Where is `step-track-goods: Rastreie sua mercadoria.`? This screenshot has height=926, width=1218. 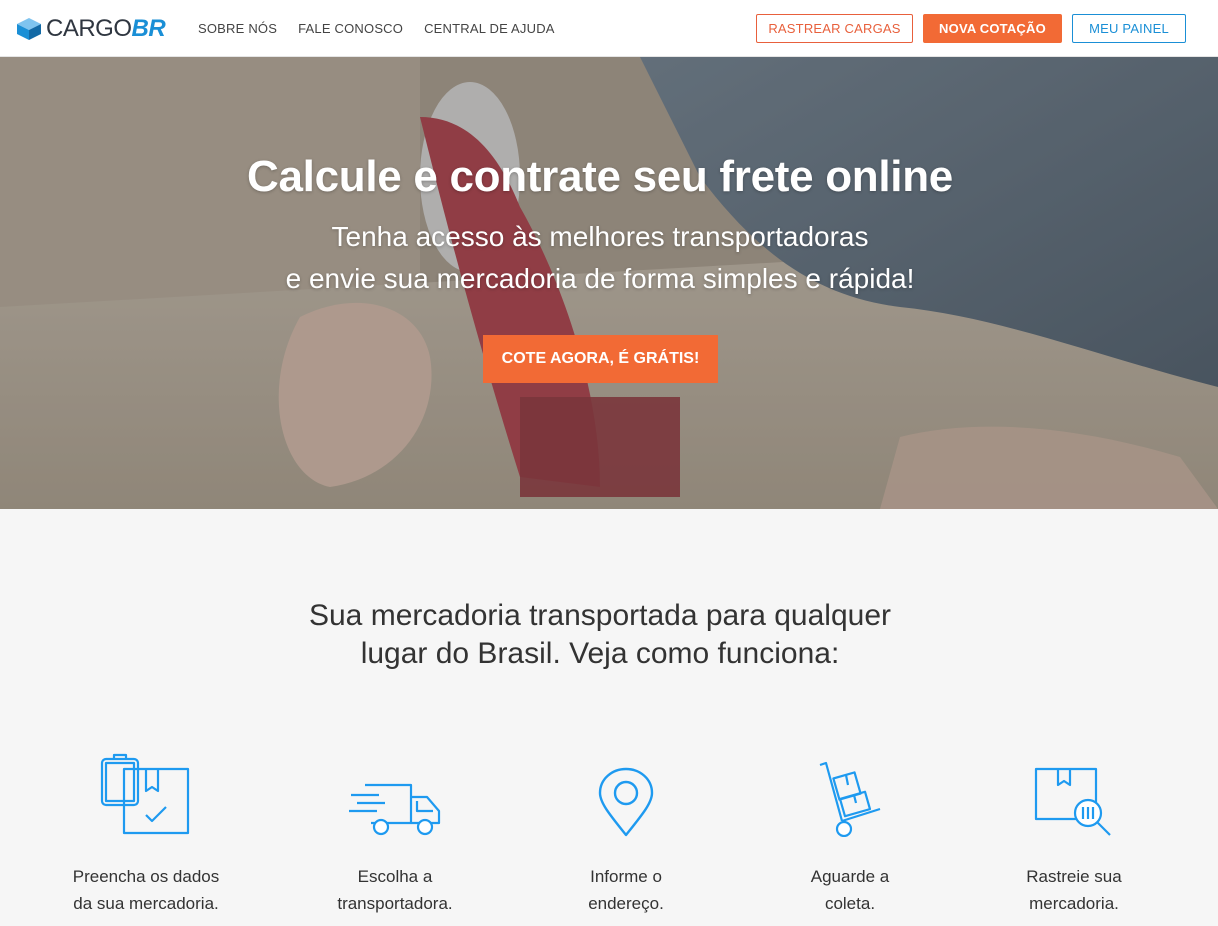 step-track-goods: Rastreie sua mercadoria. is located at coordinates (1074, 834).